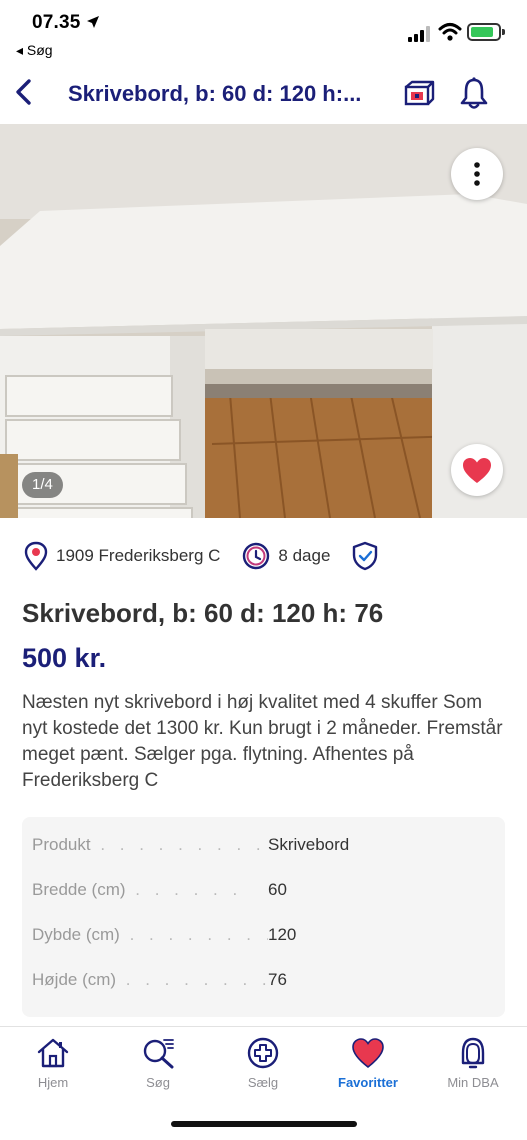 The image size is (527, 1140). Describe the element at coordinates (203, 613) in the screenshot. I see `listing-title: Skrivebord, b: 60 d: 120 h: 76` at that location.